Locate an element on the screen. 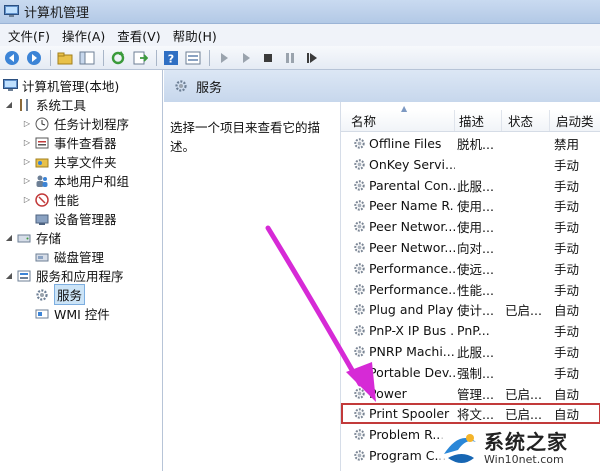 This screenshot has height=471, width=600. show-hide-tree-icon is located at coordinates (87, 58).